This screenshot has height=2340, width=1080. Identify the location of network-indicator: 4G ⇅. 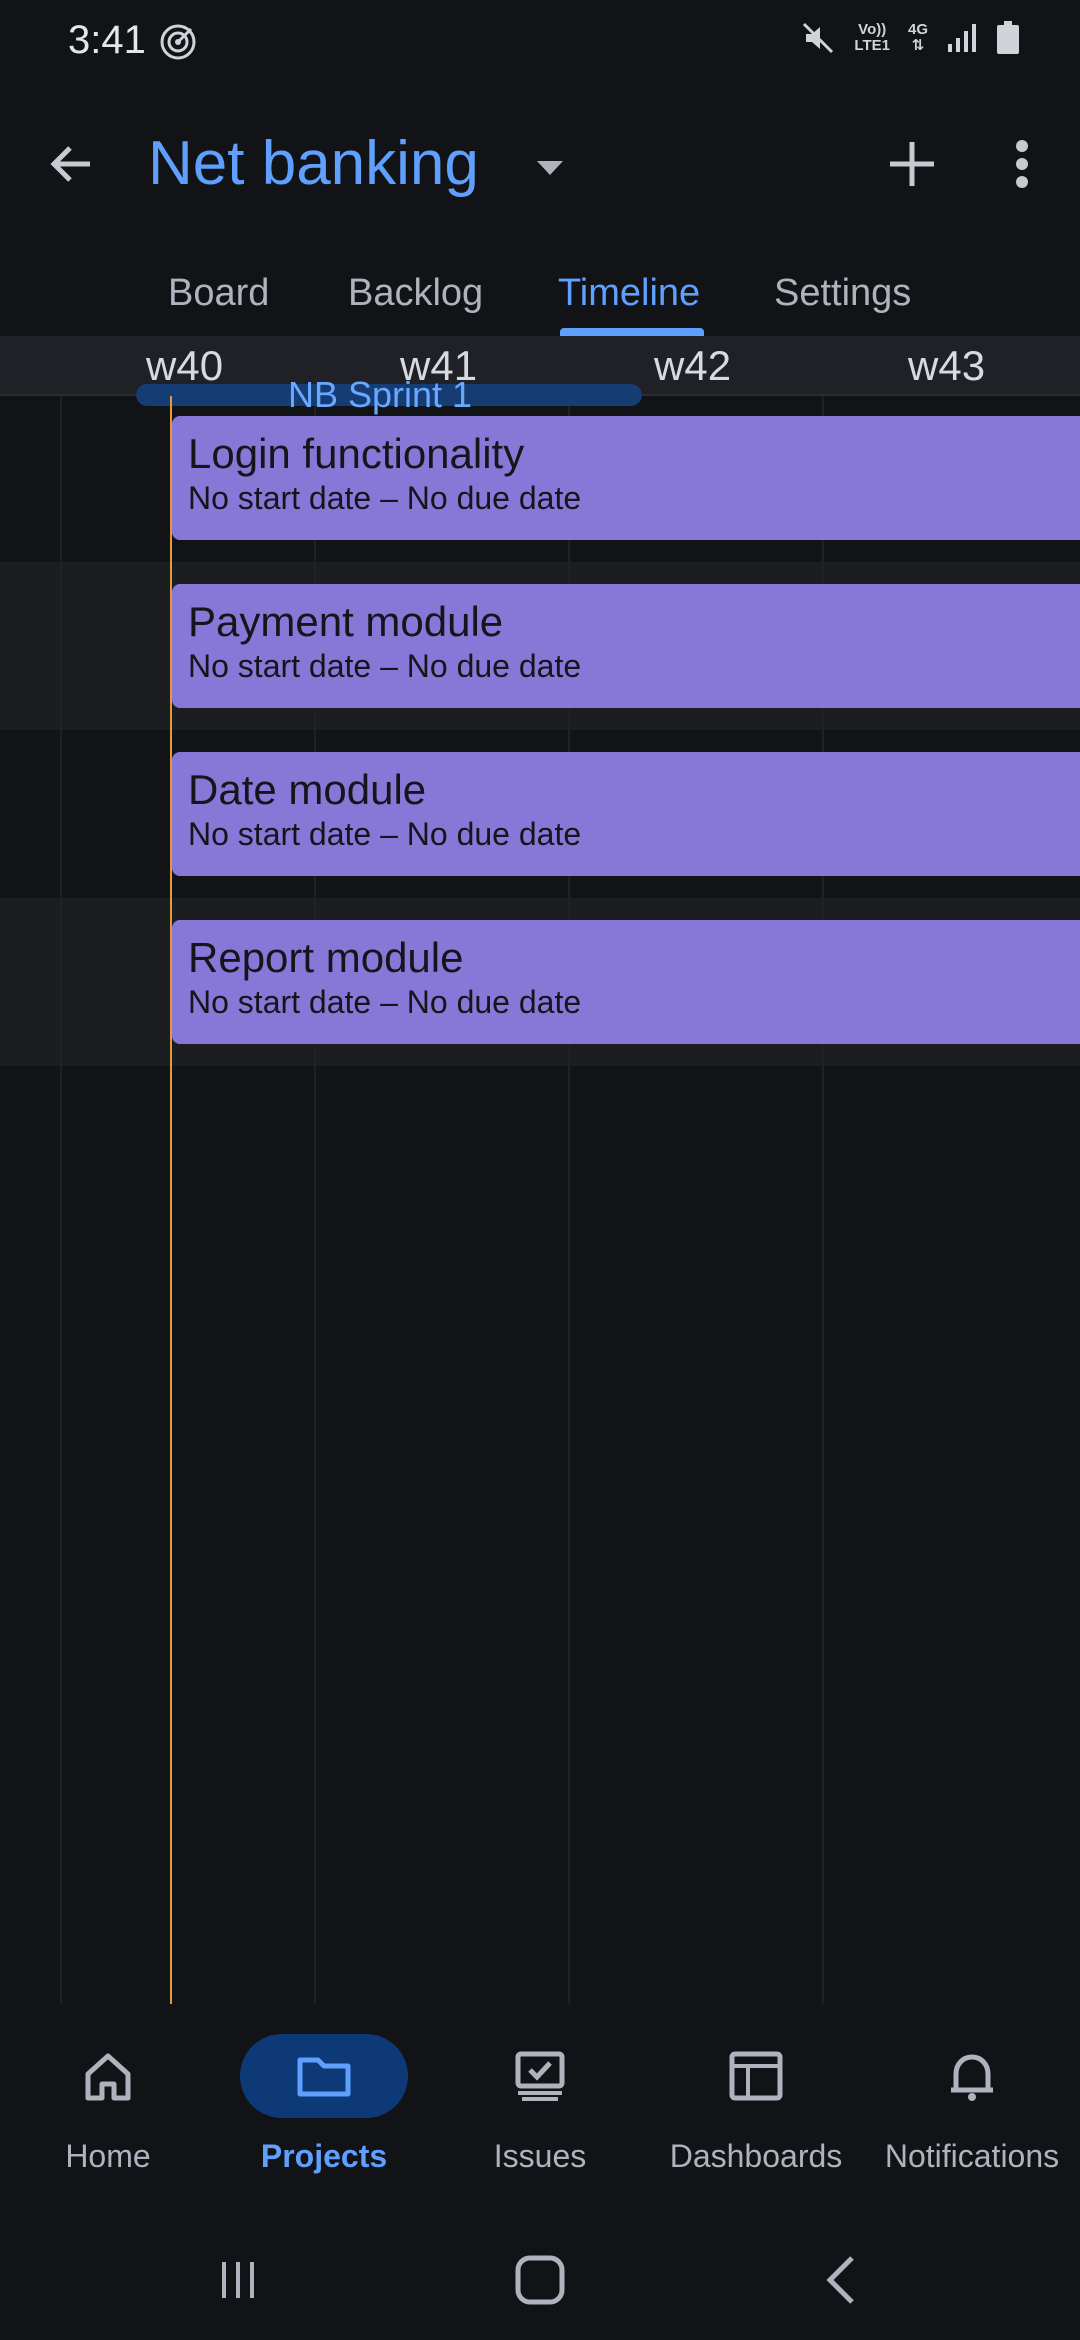
(917, 37).